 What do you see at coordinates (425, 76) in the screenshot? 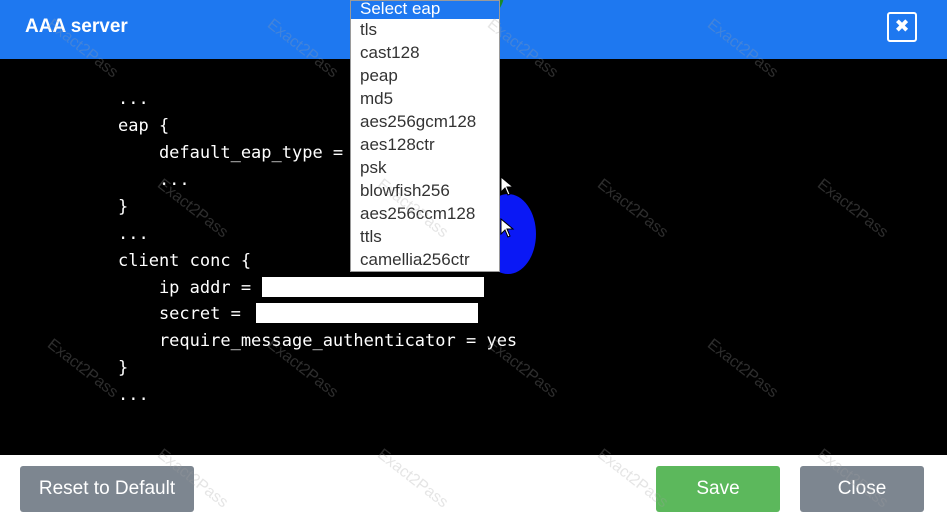
I see `eap-option-peap: peap` at bounding box center [425, 76].